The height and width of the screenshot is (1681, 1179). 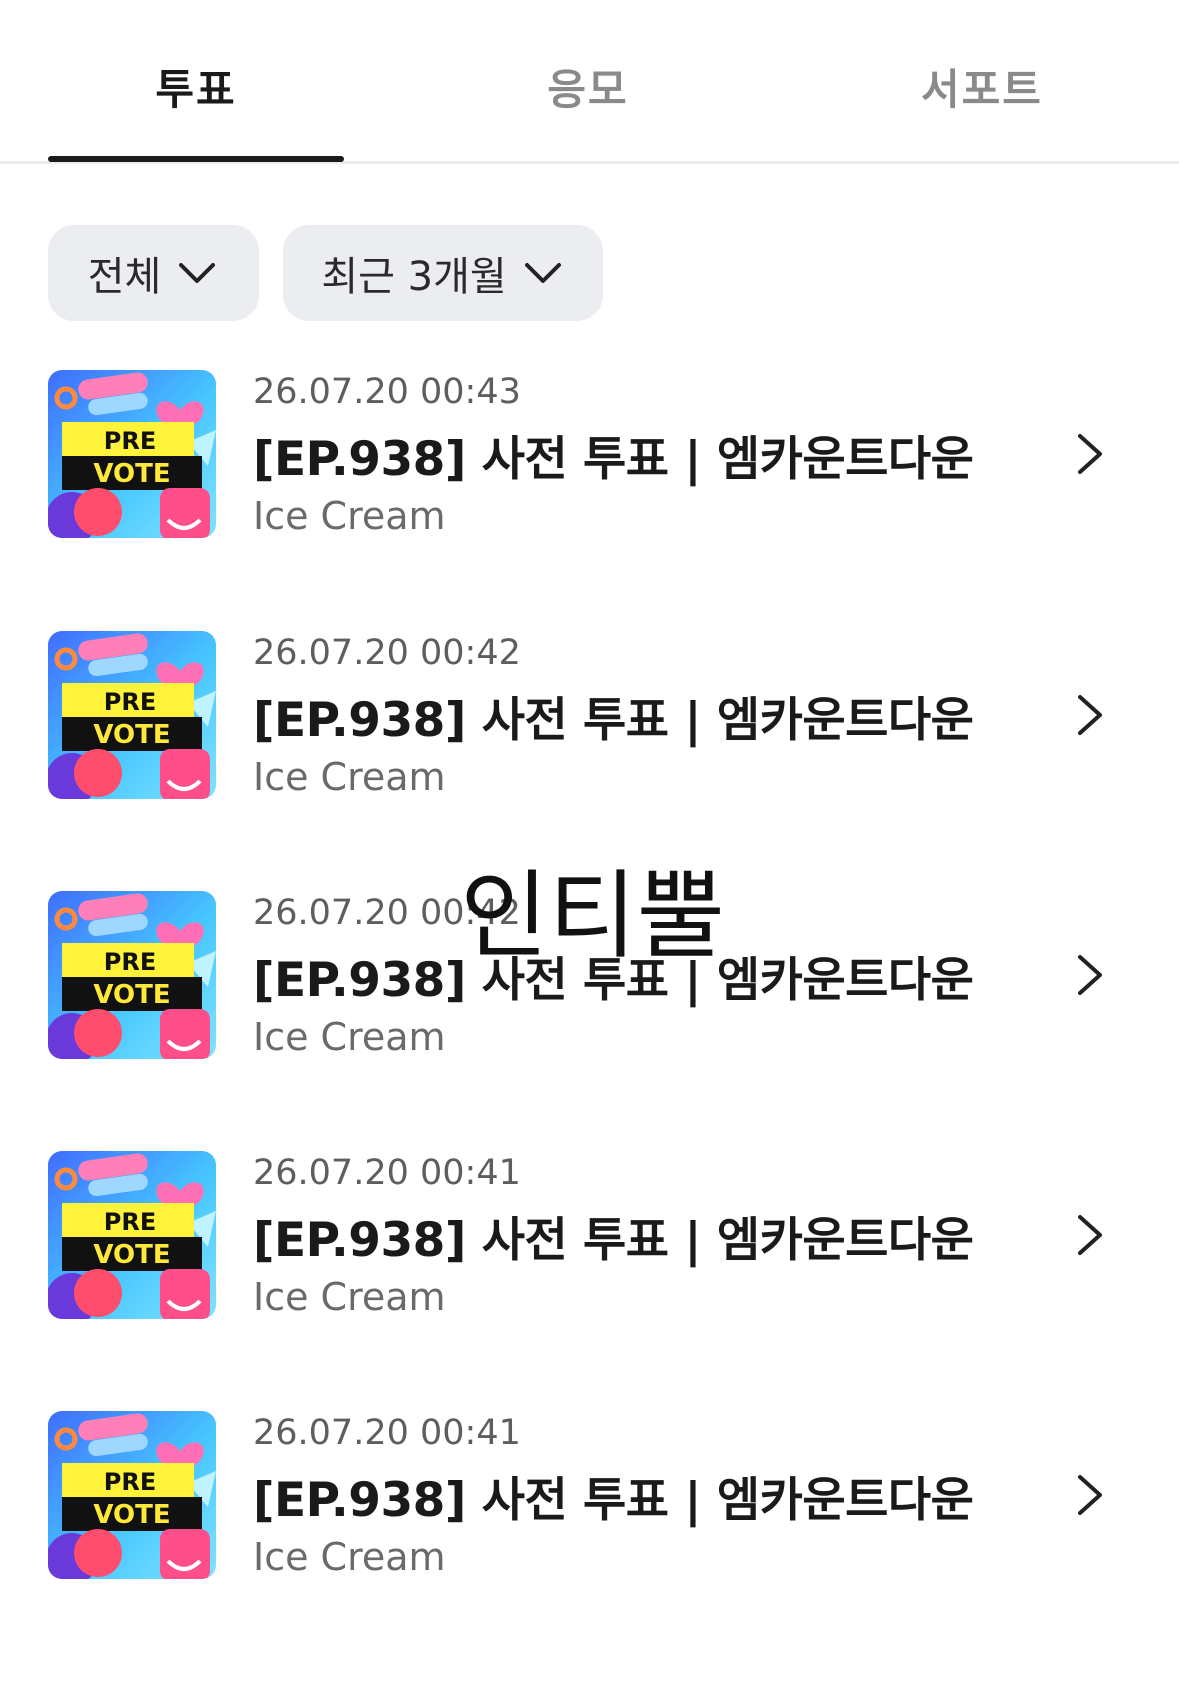 What do you see at coordinates (196, 159) in the screenshot?
I see `active-tab-indicator` at bounding box center [196, 159].